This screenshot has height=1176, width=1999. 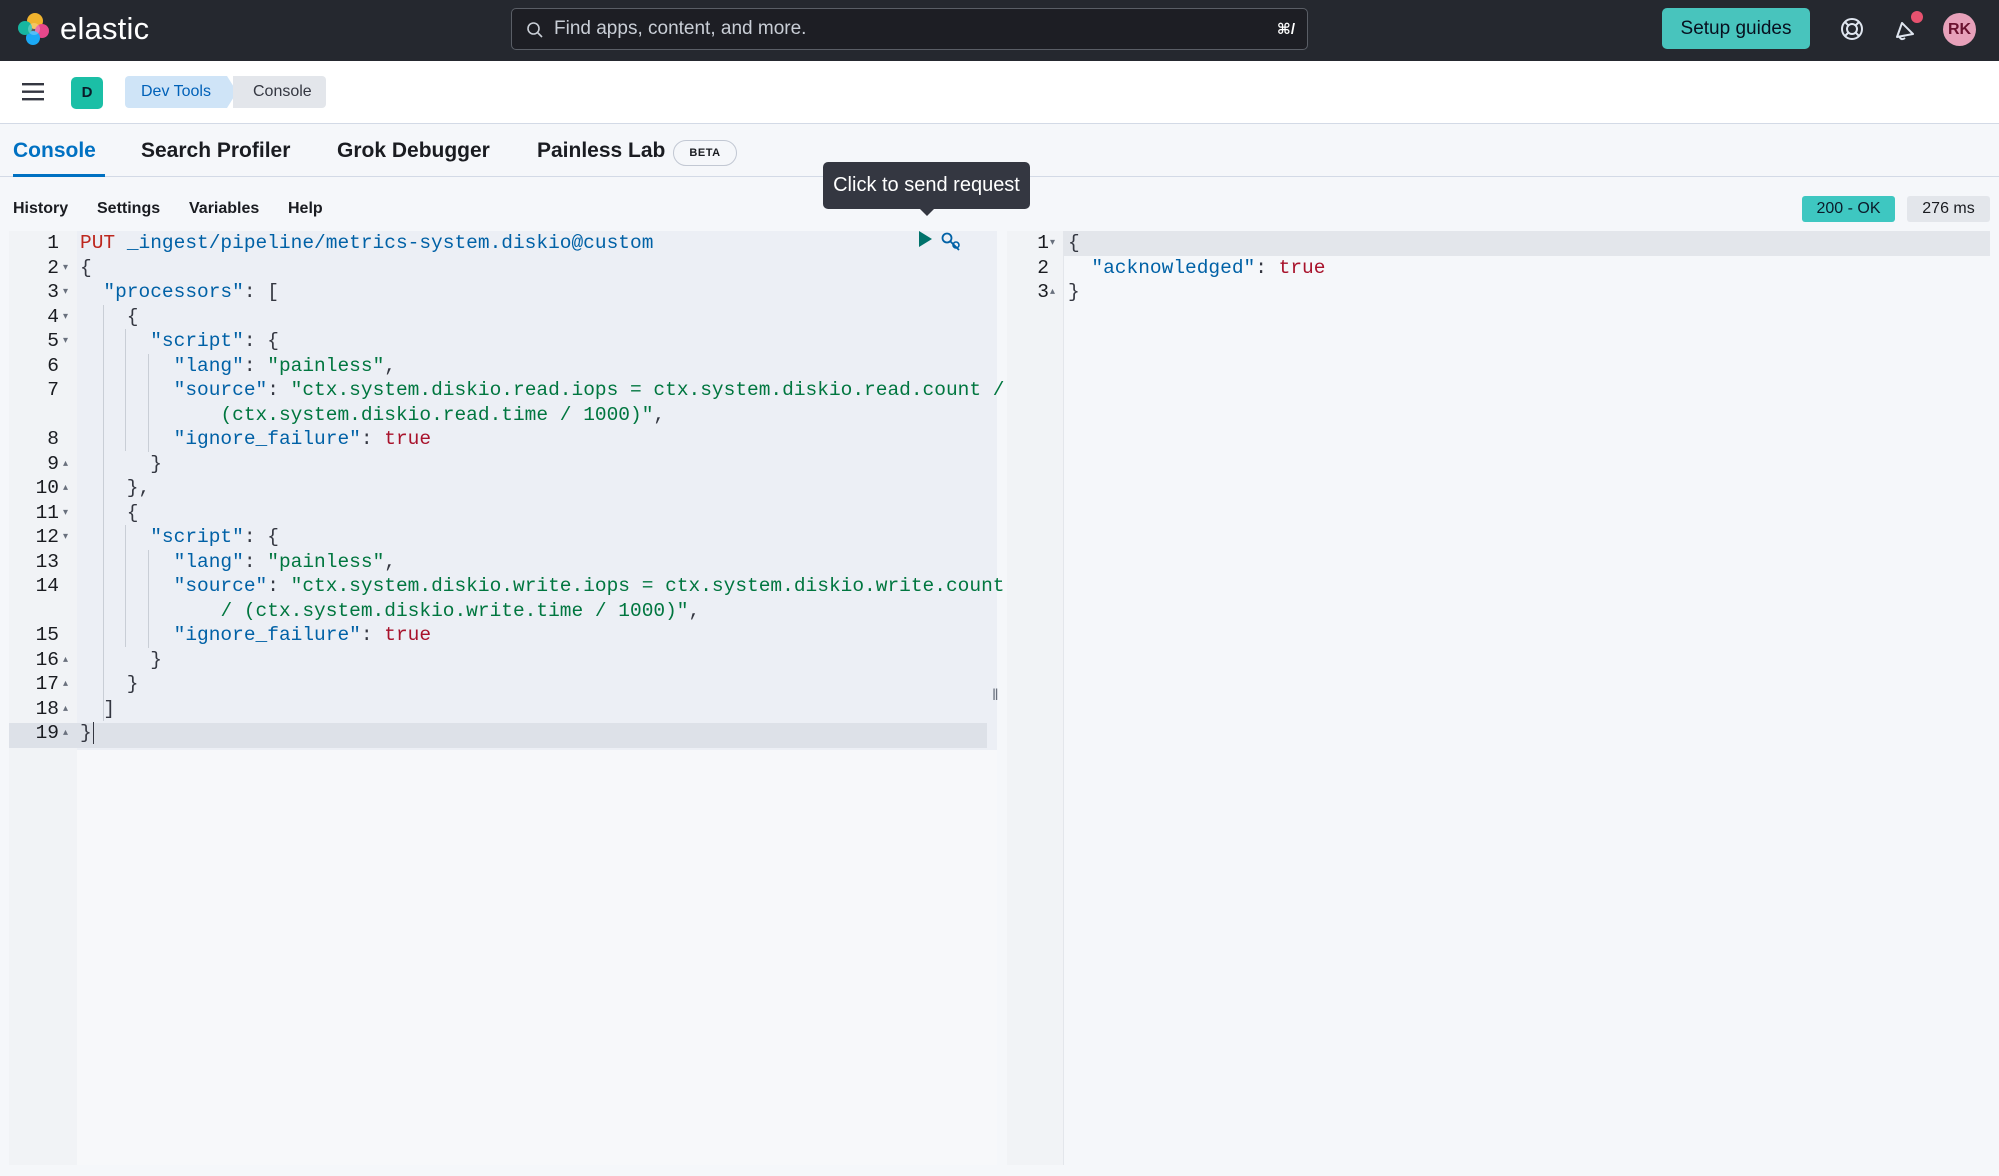 I want to click on response-line: "acknowledged": true, so click(x=1208, y=267).